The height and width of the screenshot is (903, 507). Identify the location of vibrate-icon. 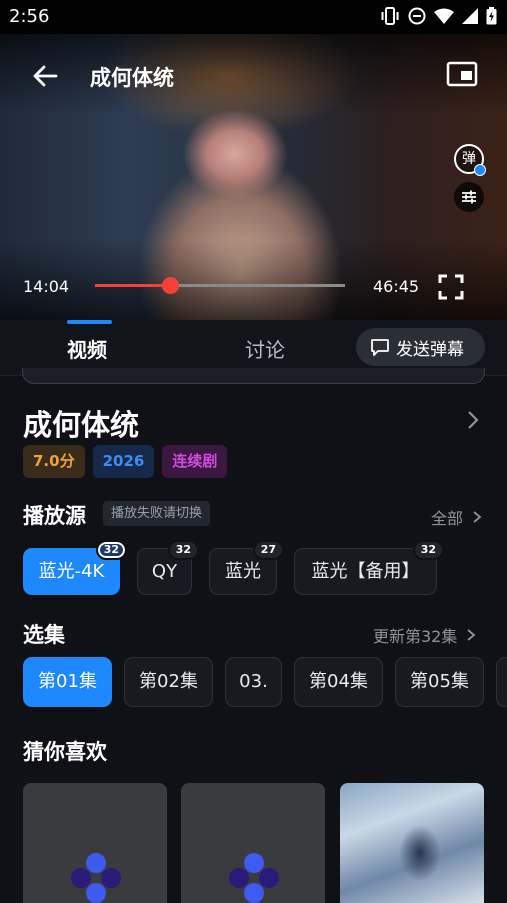
(390, 16).